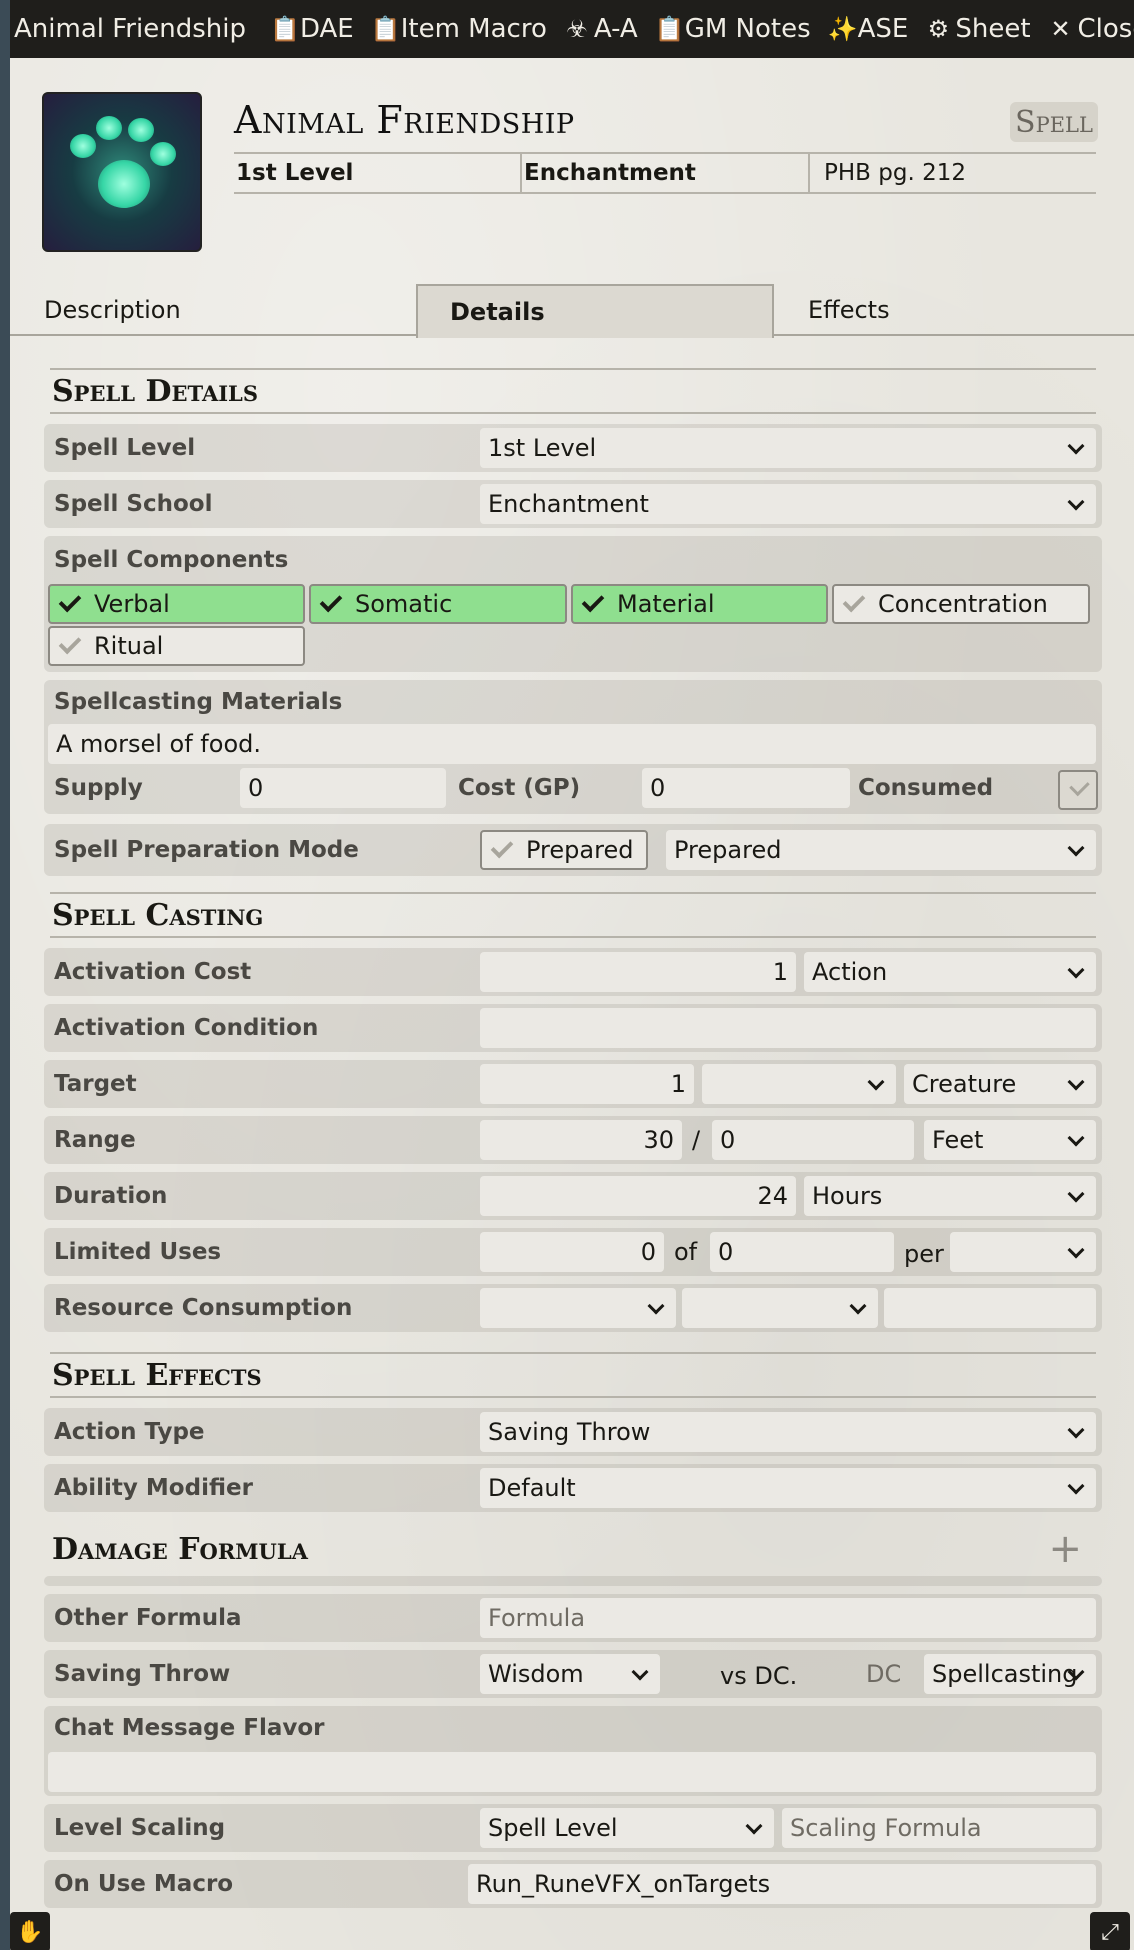  I want to click on row-spell-preparation: Spell Preparation Mode Prepared Prepared, so click(573, 850).